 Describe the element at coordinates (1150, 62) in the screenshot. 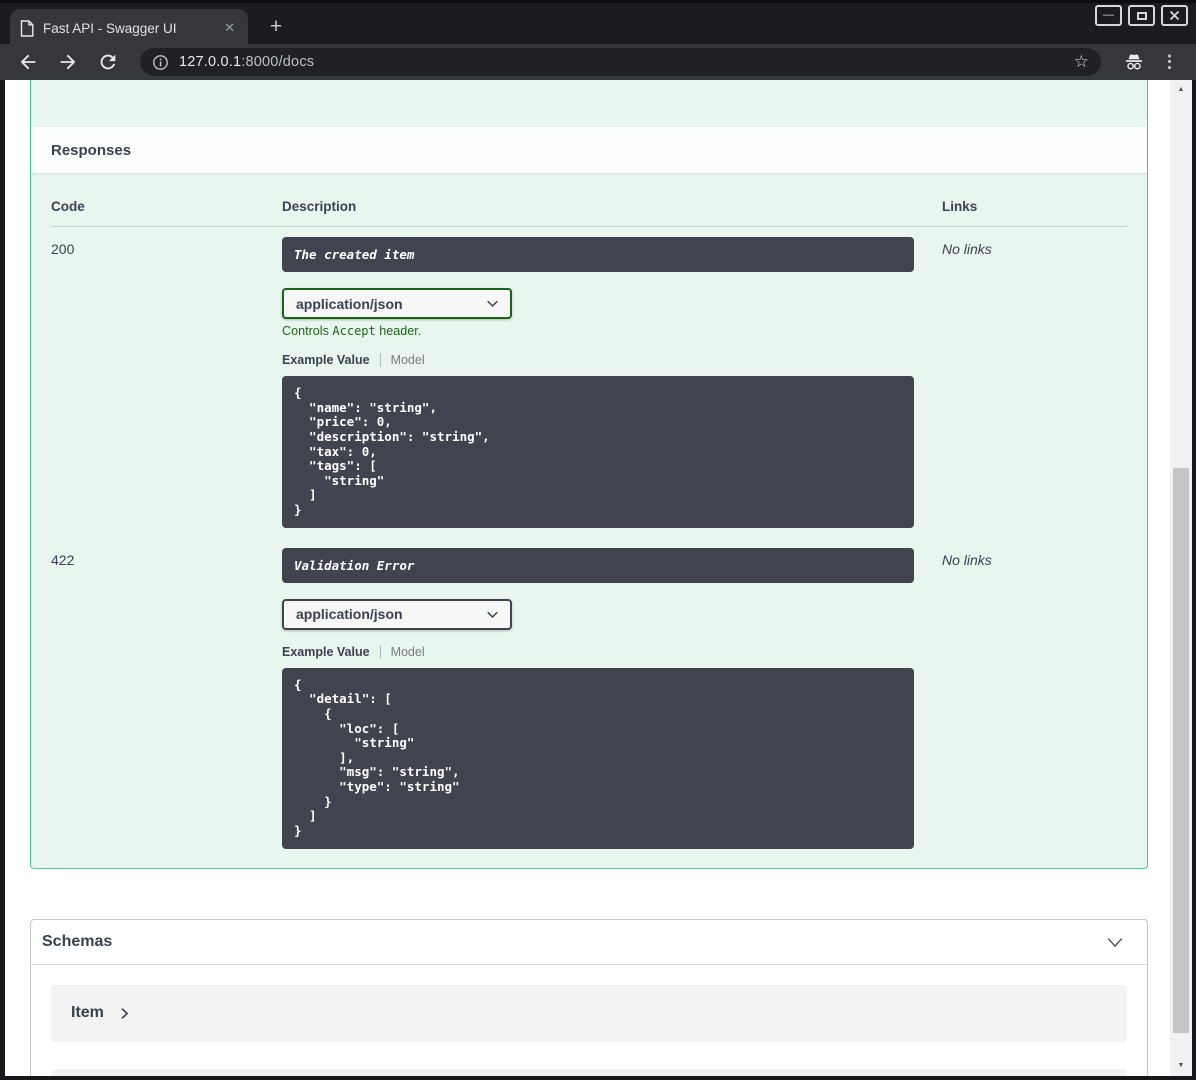

I see `toolbar-right: ⋮` at that location.